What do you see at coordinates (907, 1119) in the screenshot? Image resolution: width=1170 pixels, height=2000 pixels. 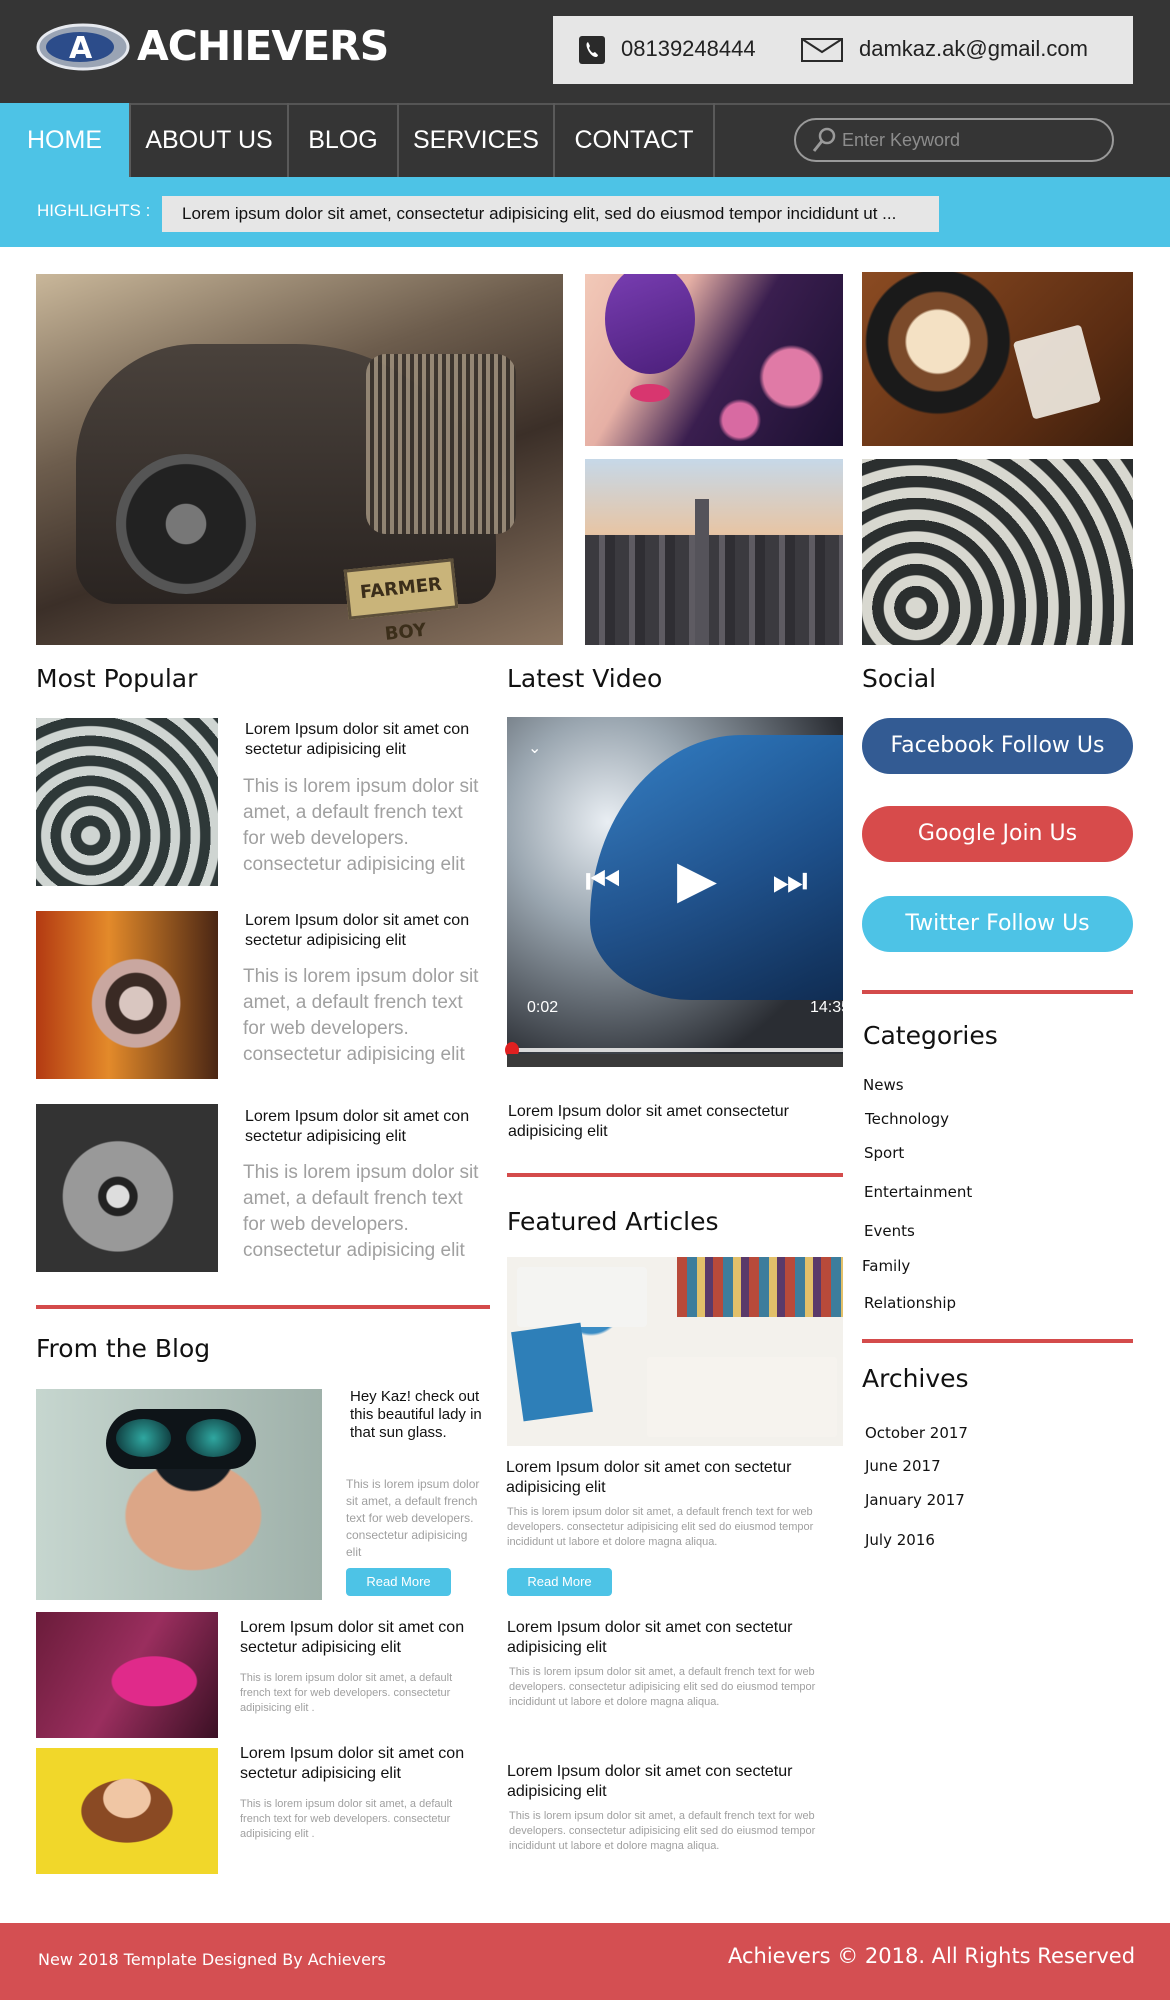 I see `category-link-technology: Technology` at bounding box center [907, 1119].